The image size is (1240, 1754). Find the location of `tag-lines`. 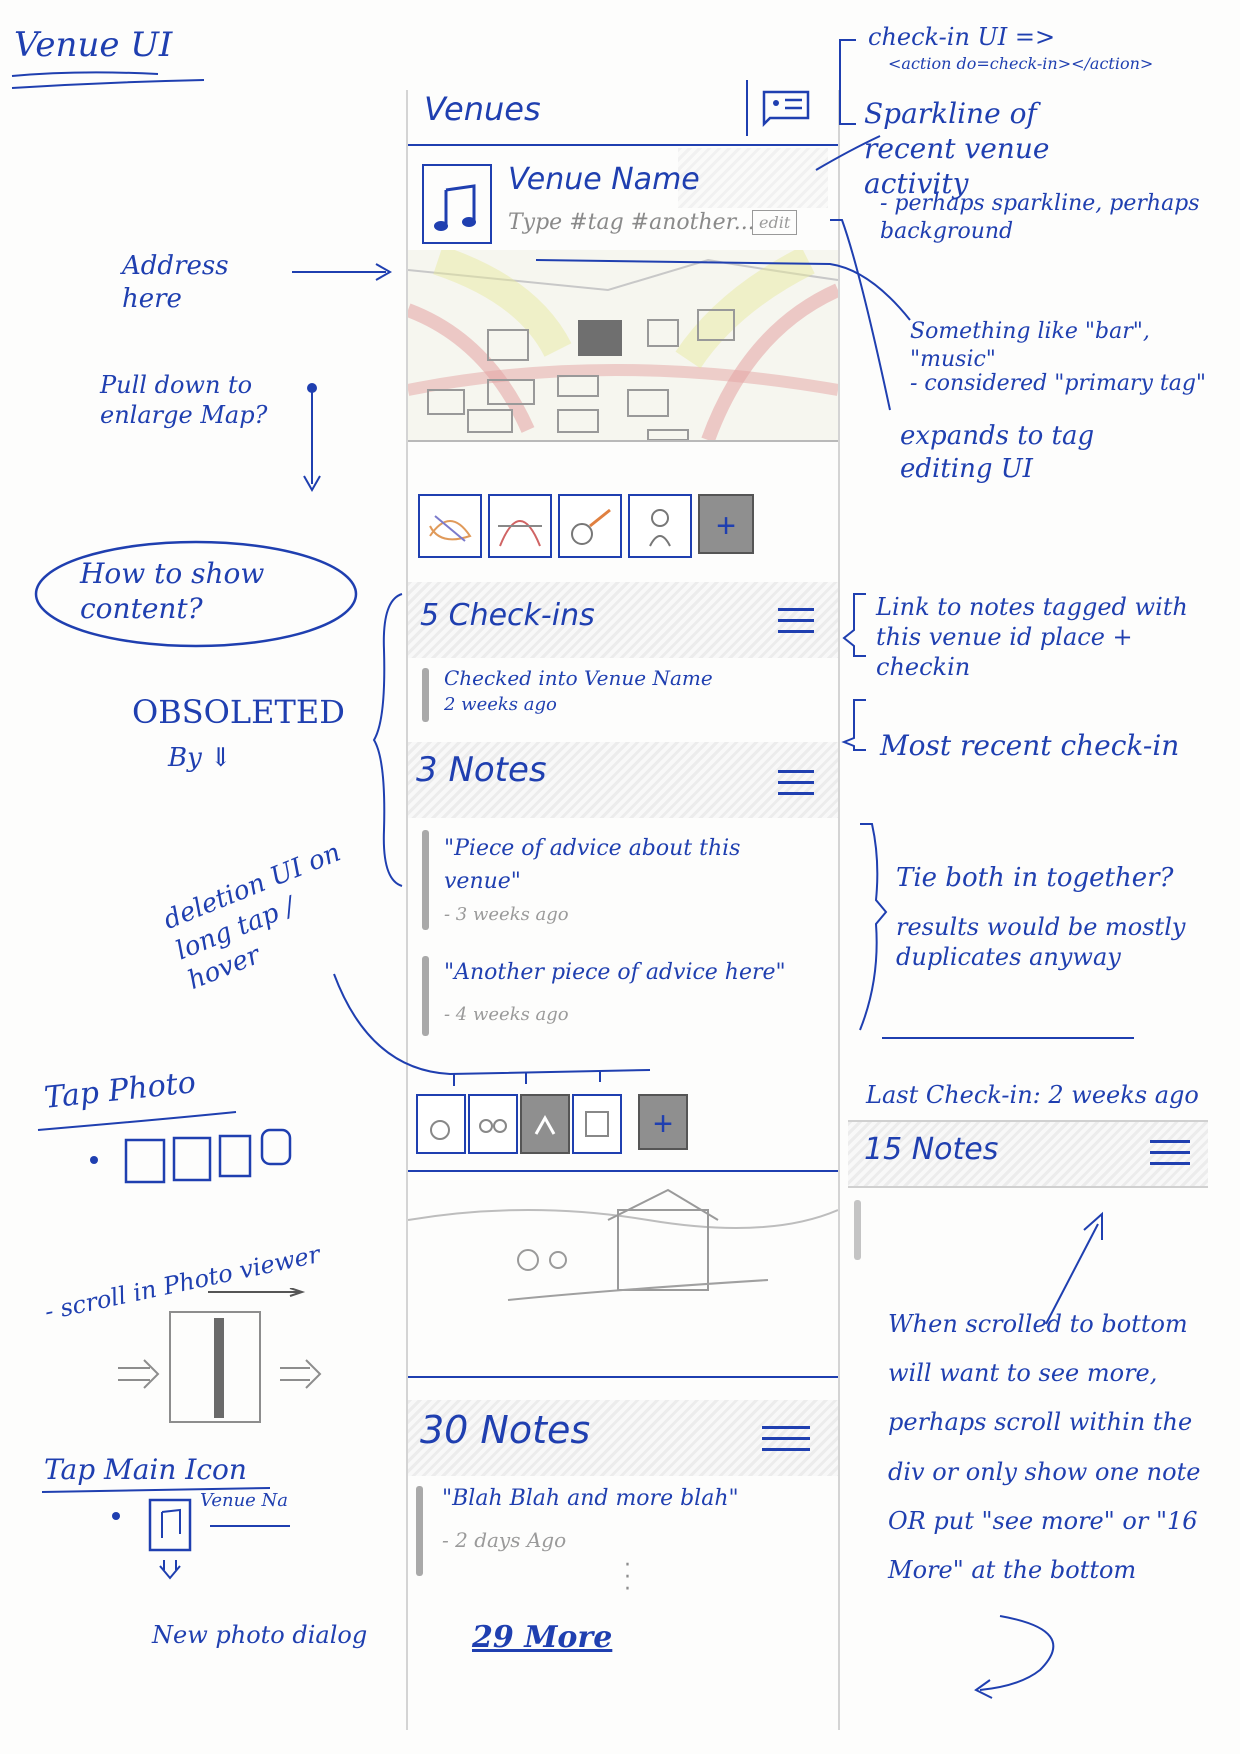

tag-lines is located at coordinates (723, 315).